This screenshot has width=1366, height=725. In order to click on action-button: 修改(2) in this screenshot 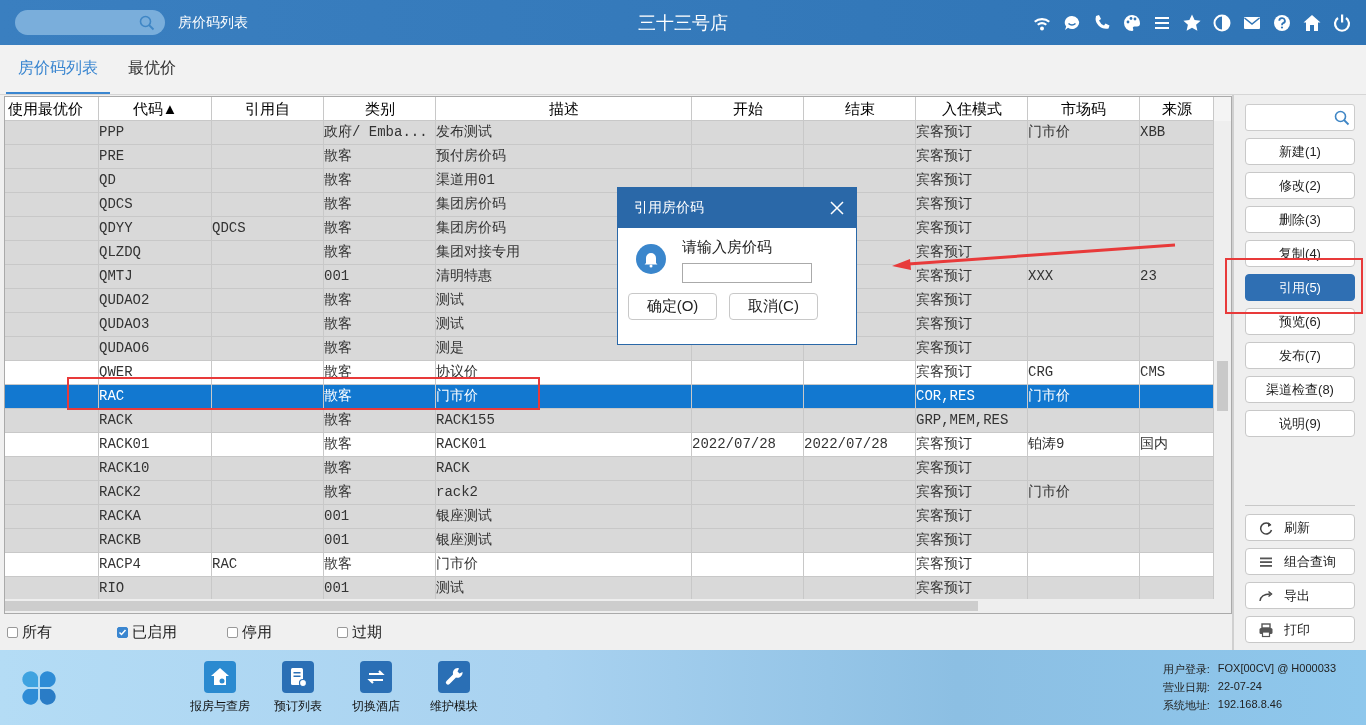, I will do `click(1300, 185)`.